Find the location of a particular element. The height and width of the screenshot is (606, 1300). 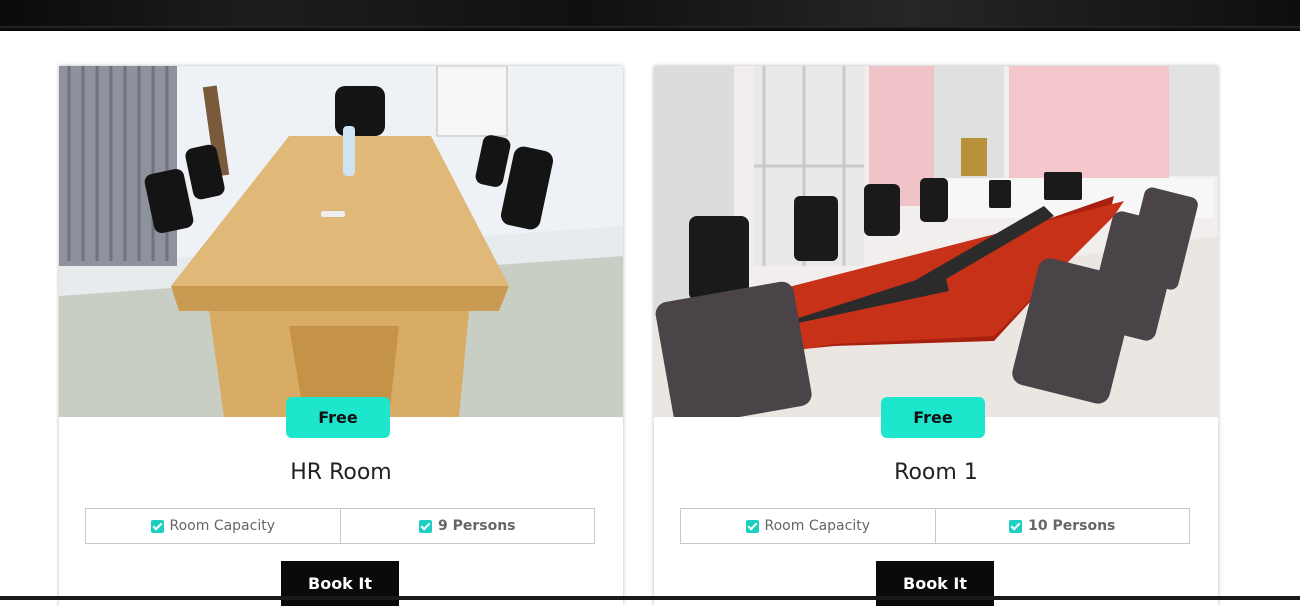

room-title: HR Room is located at coordinates (341, 472).